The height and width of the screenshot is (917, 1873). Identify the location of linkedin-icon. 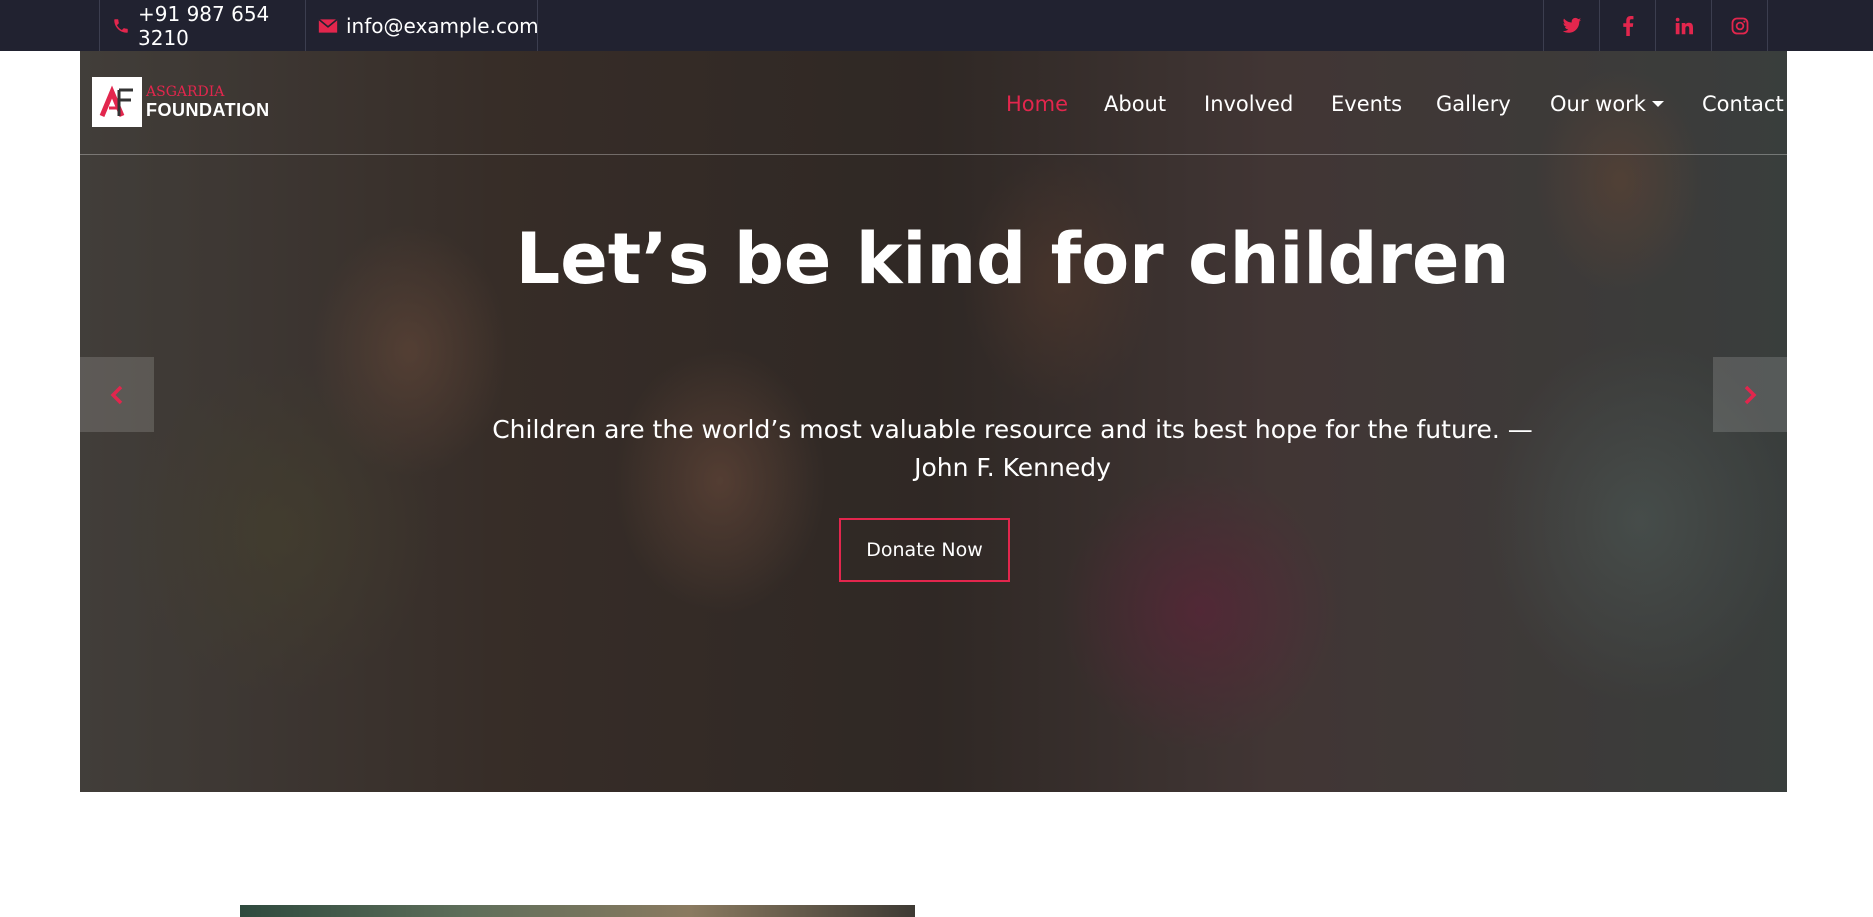
(1684, 25).